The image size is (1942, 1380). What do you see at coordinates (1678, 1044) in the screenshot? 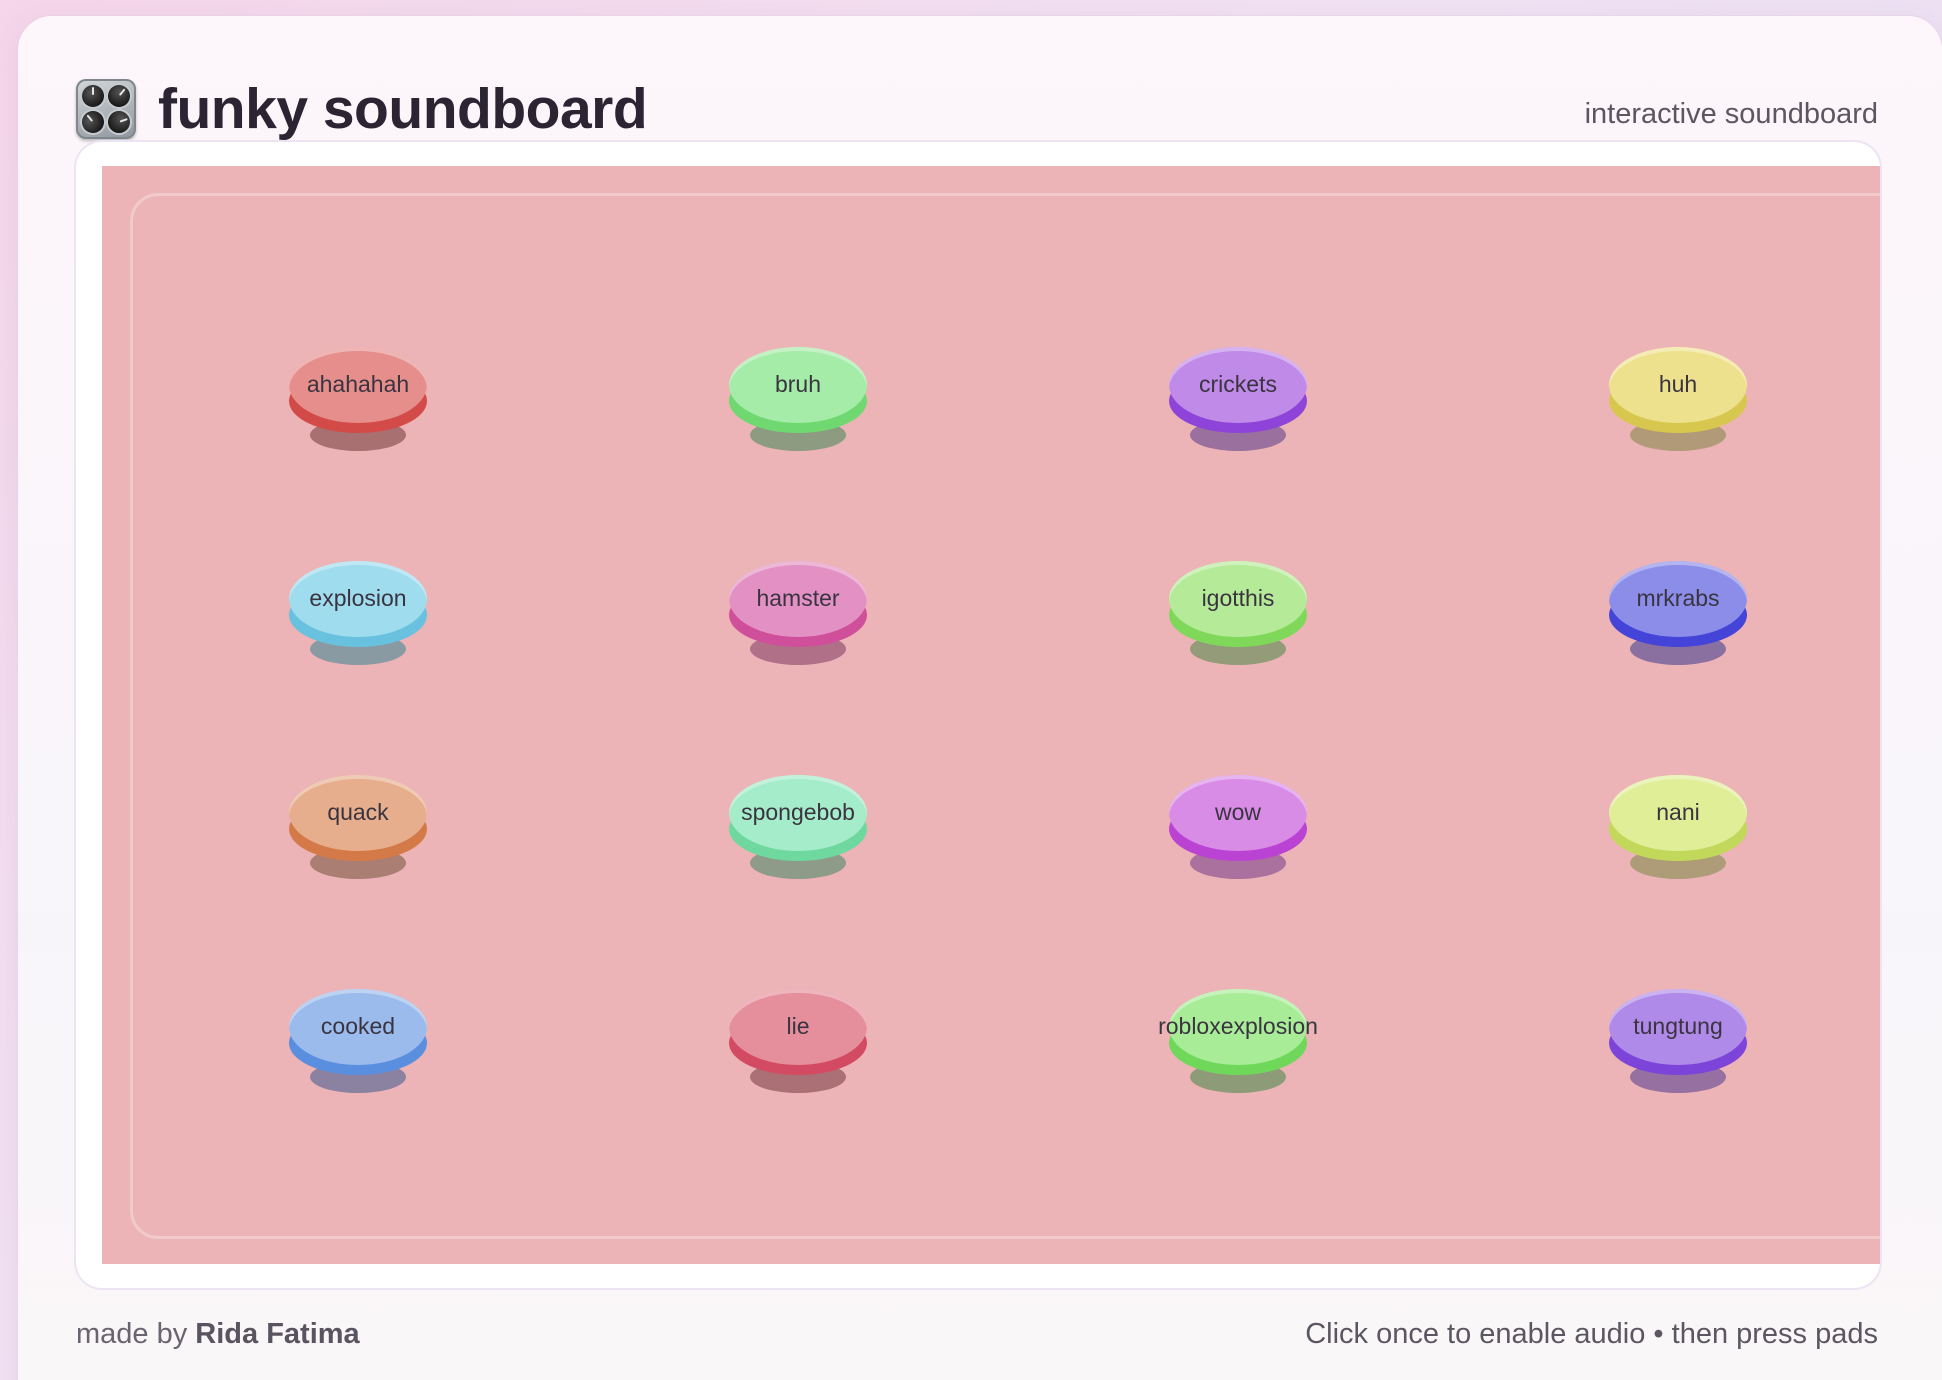
I see `sound-pad-tungtung: tungtung` at bounding box center [1678, 1044].